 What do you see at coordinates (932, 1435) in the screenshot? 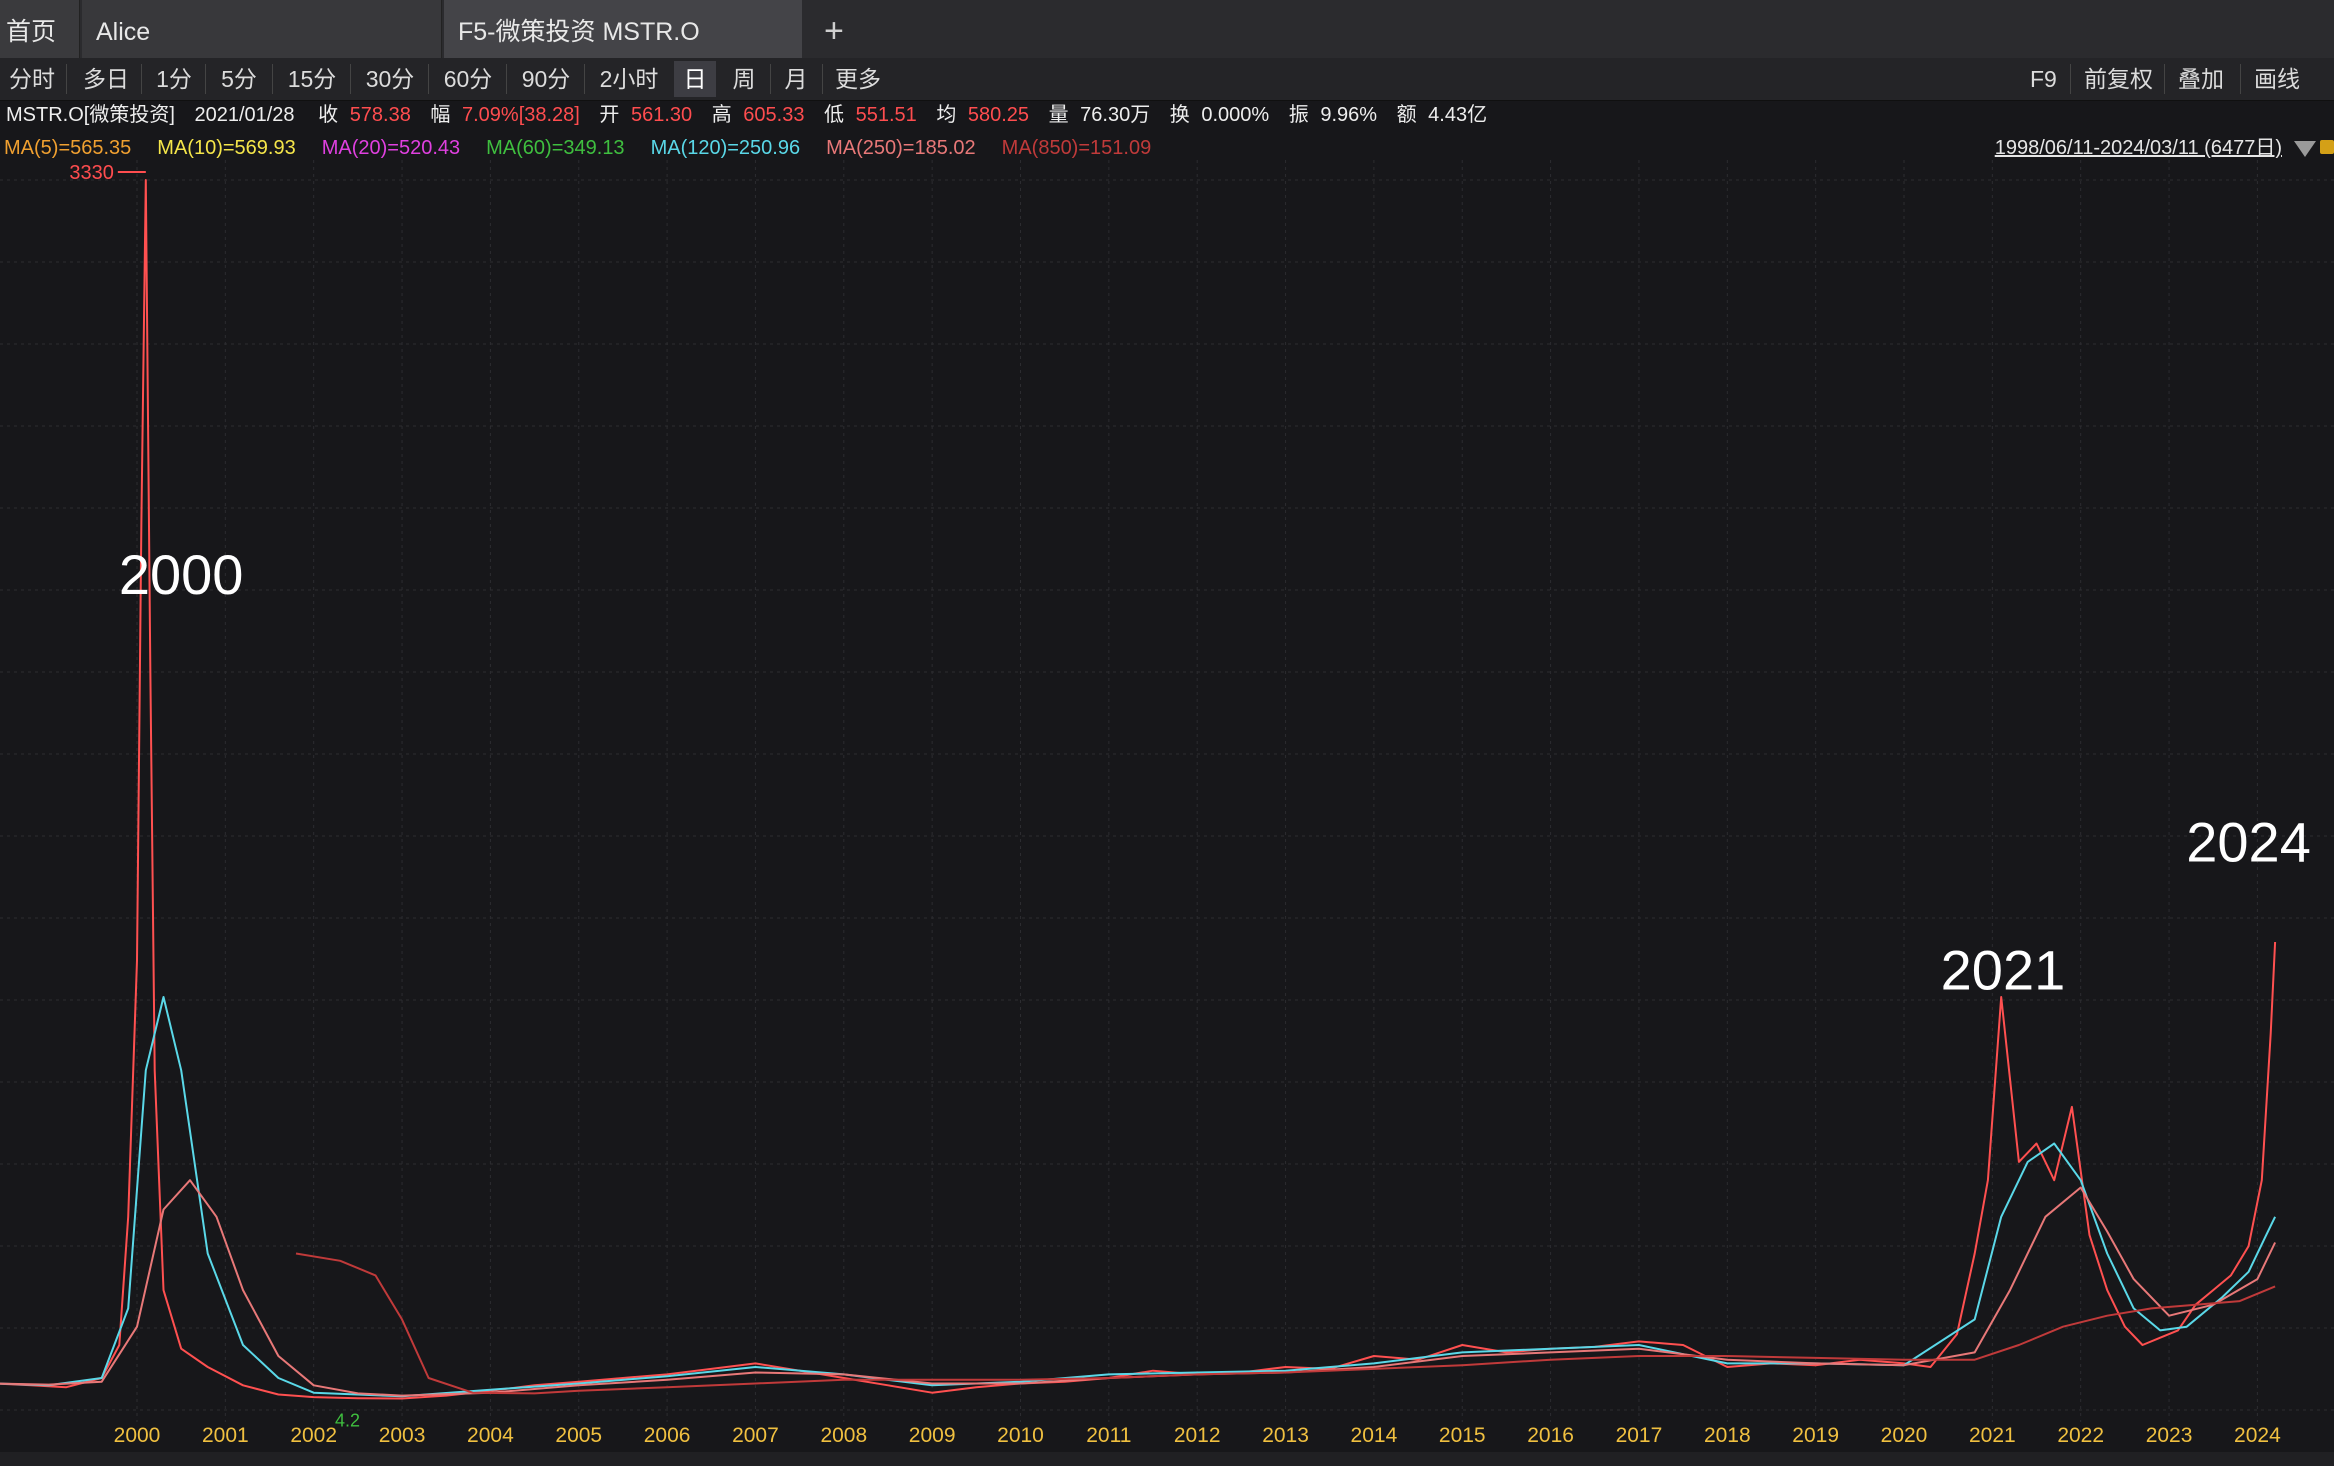
I see `x-tick-label: 2009` at bounding box center [932, 1435].